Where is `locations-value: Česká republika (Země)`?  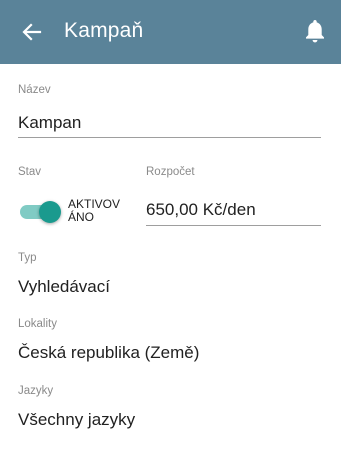
locations-value: Česká republika (Země) is located at coordinates (108, 353).